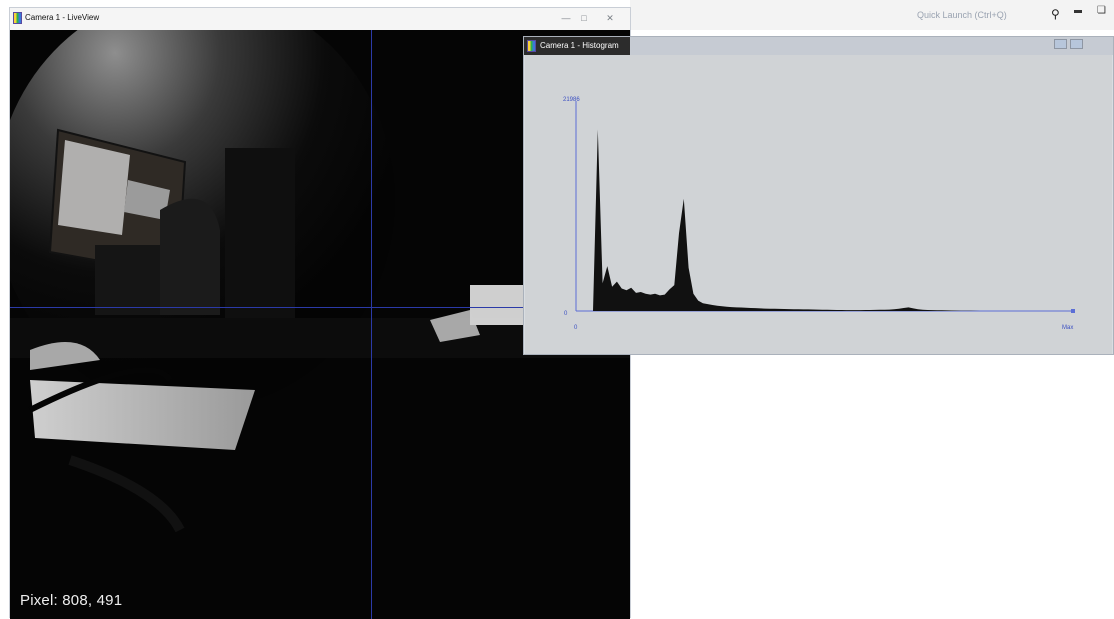  What do you see at coordinates (1073, 311) in the screenshot?
I see `x-axis-end-marker` at bounding box center [1073, 311].